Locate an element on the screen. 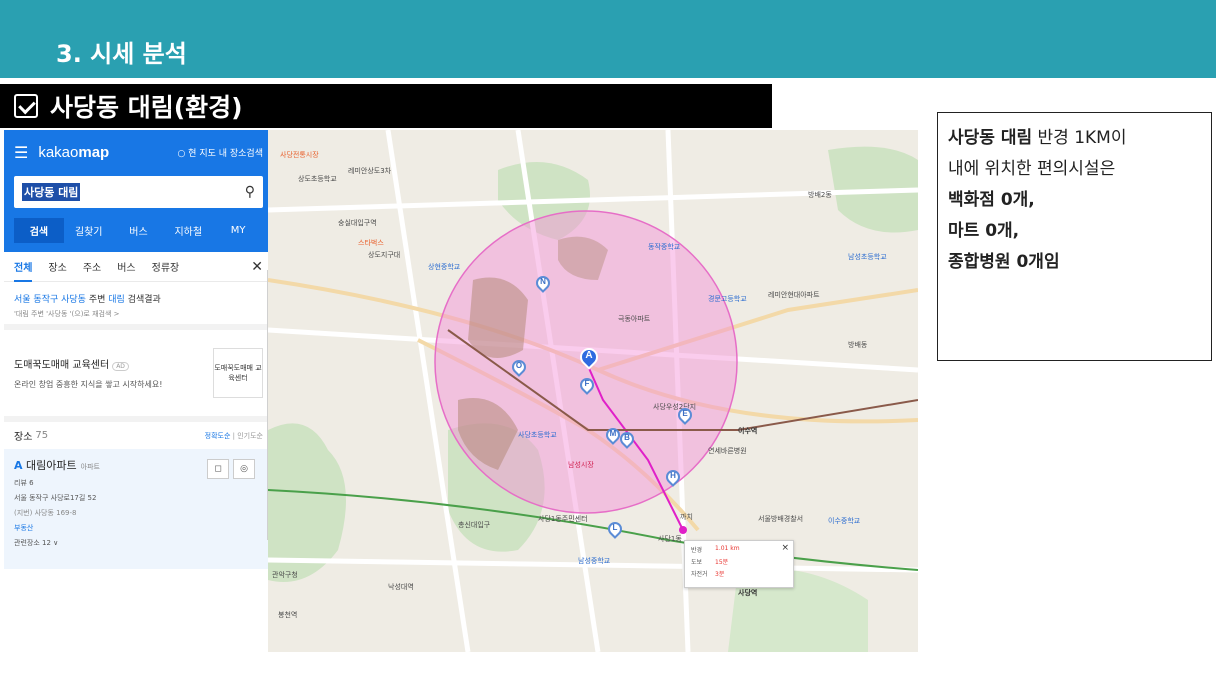 The width and height of the screenshot is (1216, 684). place-name: 대림아파트 is located at coordinates (51, 465).